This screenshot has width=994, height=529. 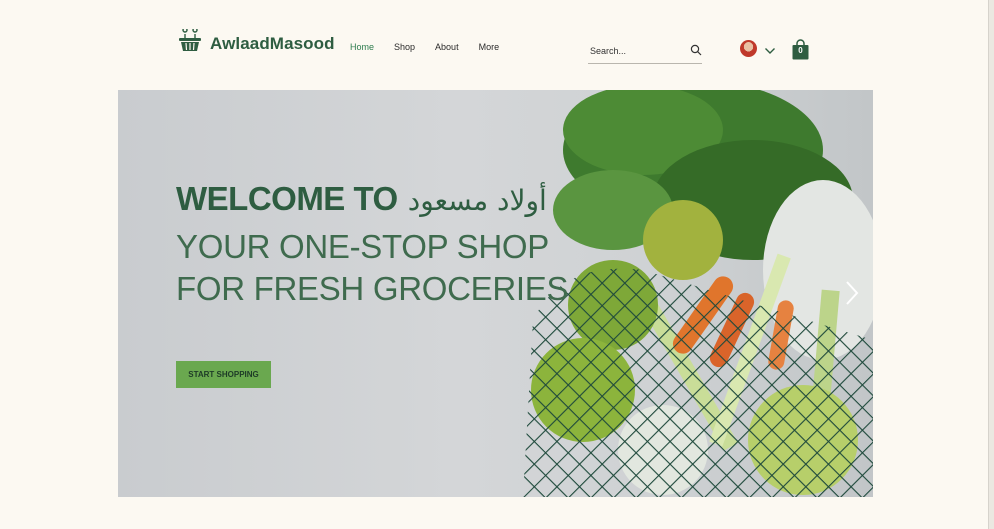 I want to click on nav-shop: Shop, so click(x=404, y=47).